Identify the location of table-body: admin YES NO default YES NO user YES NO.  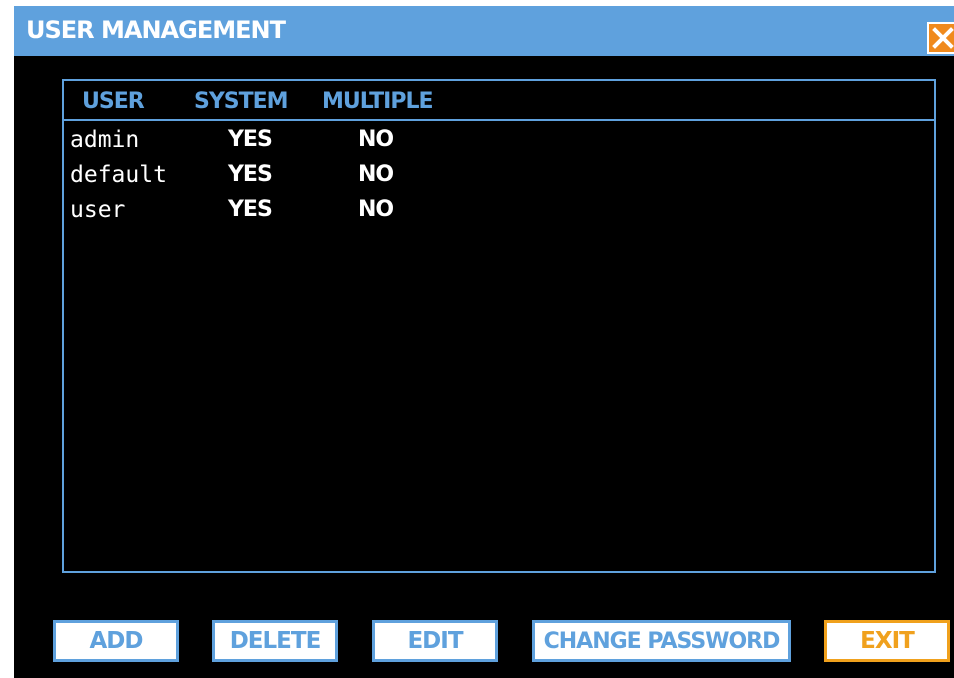
(499, 177).